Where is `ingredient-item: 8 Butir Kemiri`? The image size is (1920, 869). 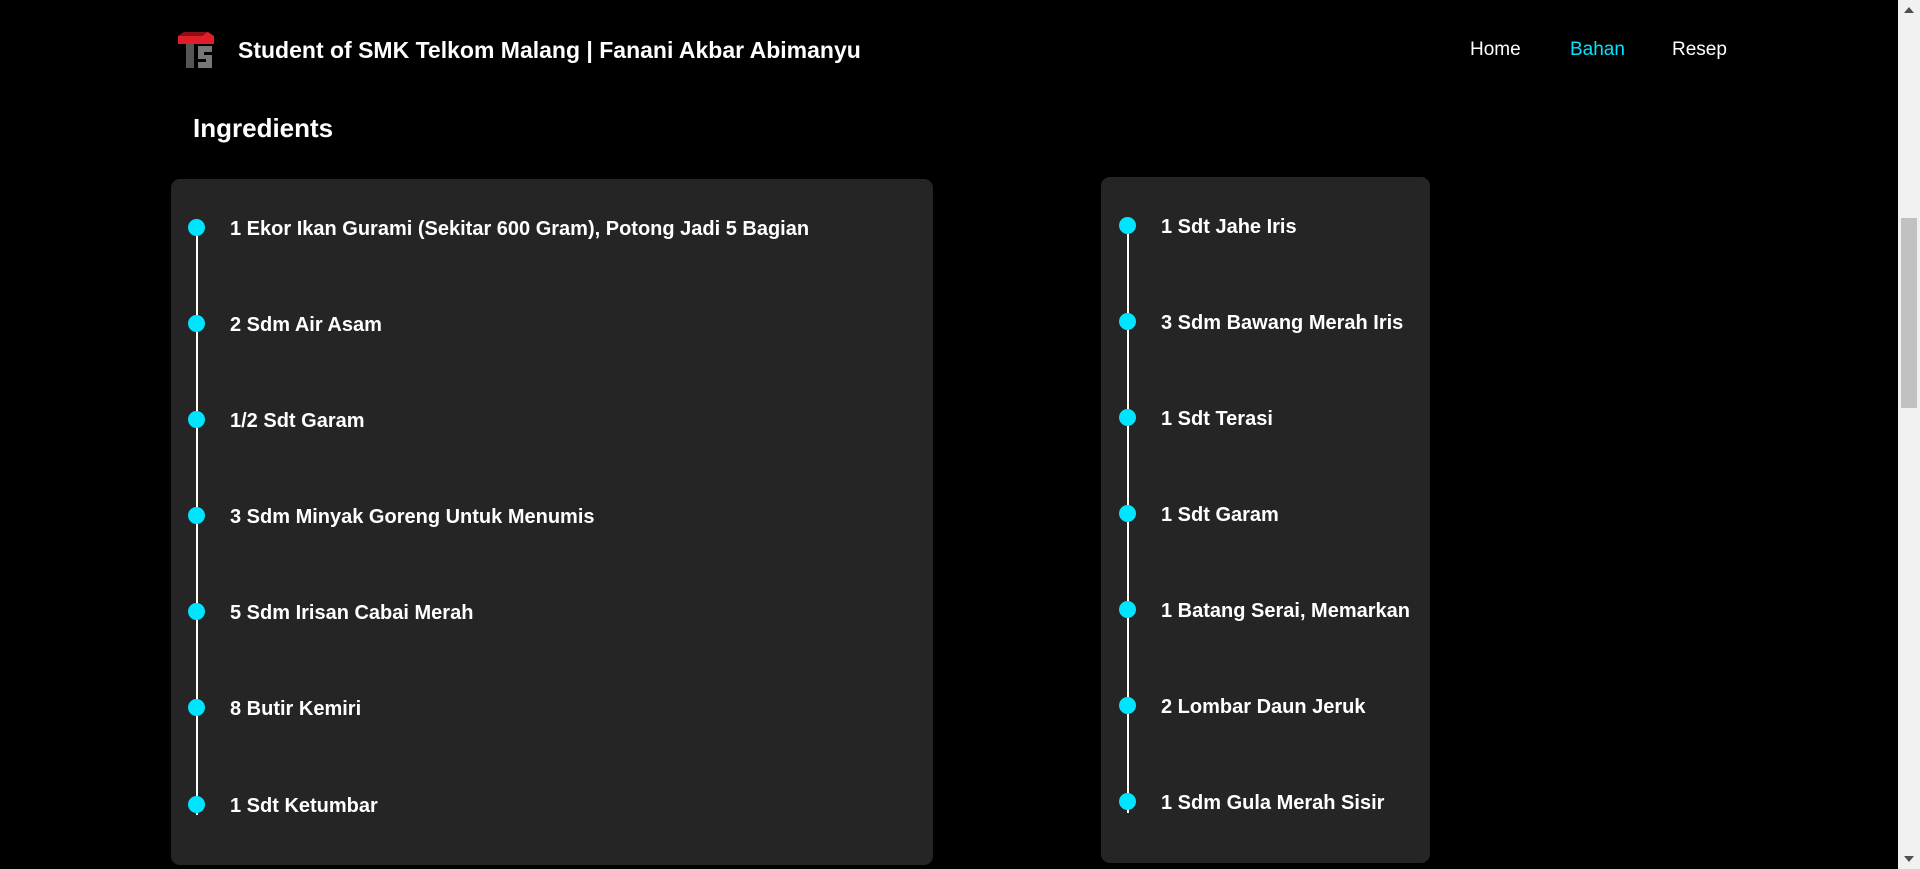
ingredient-item: 8 Butir Kemiri is located at coordinates (552, 708).